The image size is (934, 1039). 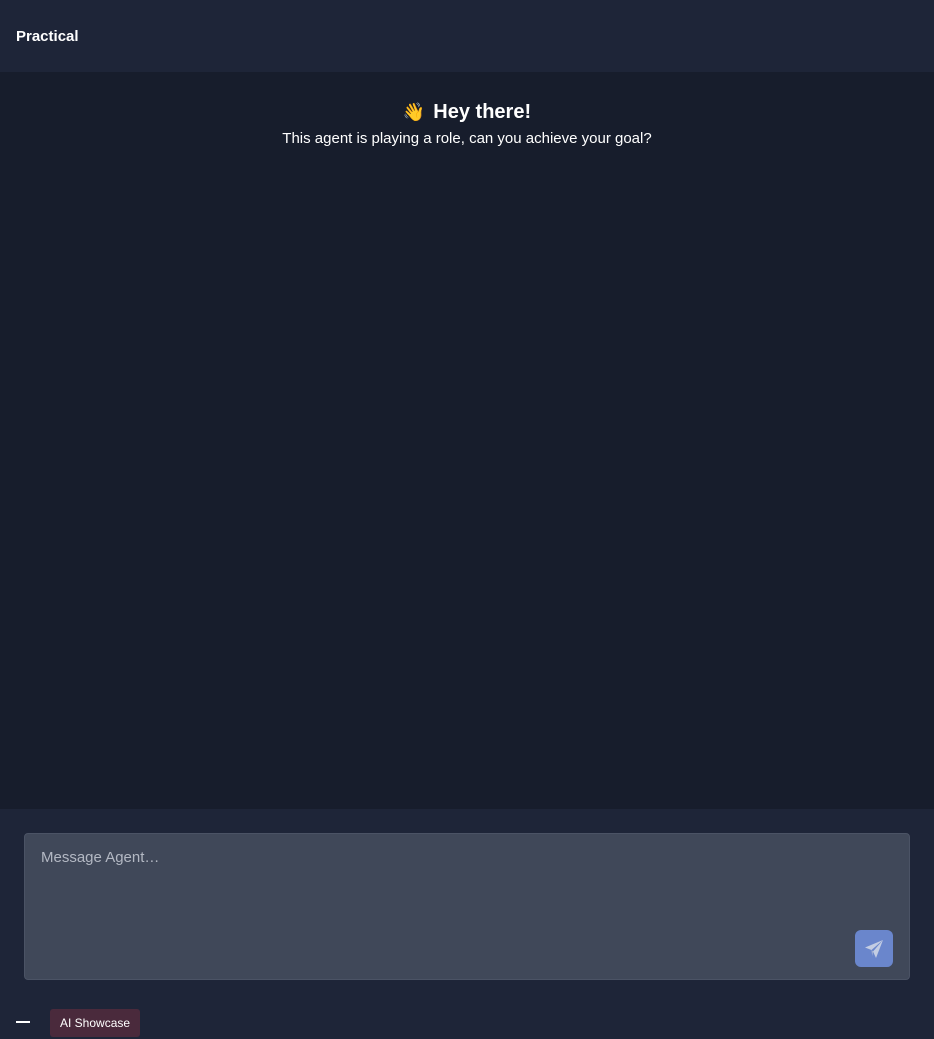 What do you see at coordinates (414, 112) in the screenshot?
I see `waving-hand-icon: 👋` at bounding box center [414, 112].